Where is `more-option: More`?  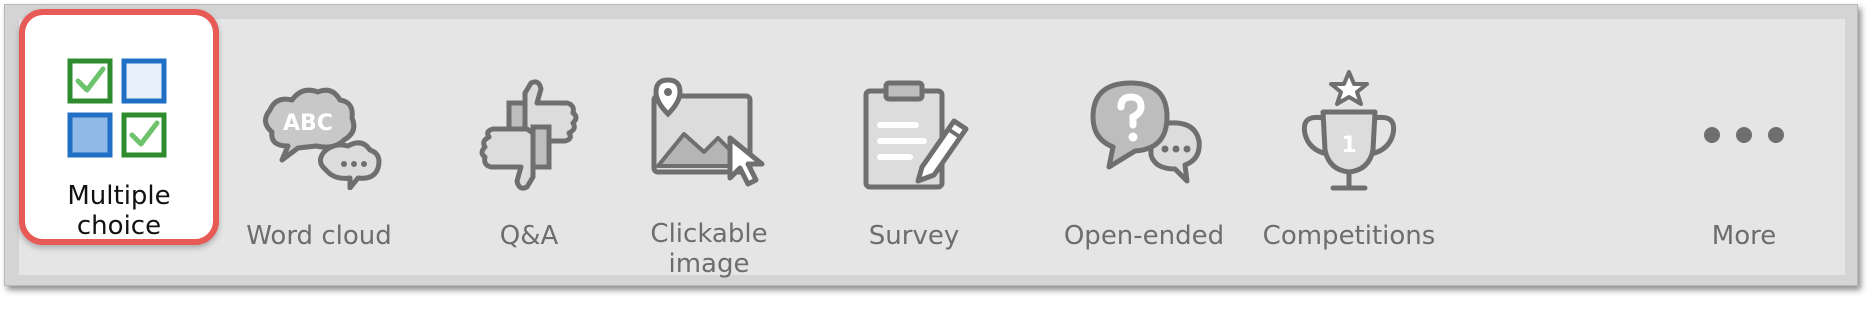
more-option: More is located at coordinates (1744, 155).